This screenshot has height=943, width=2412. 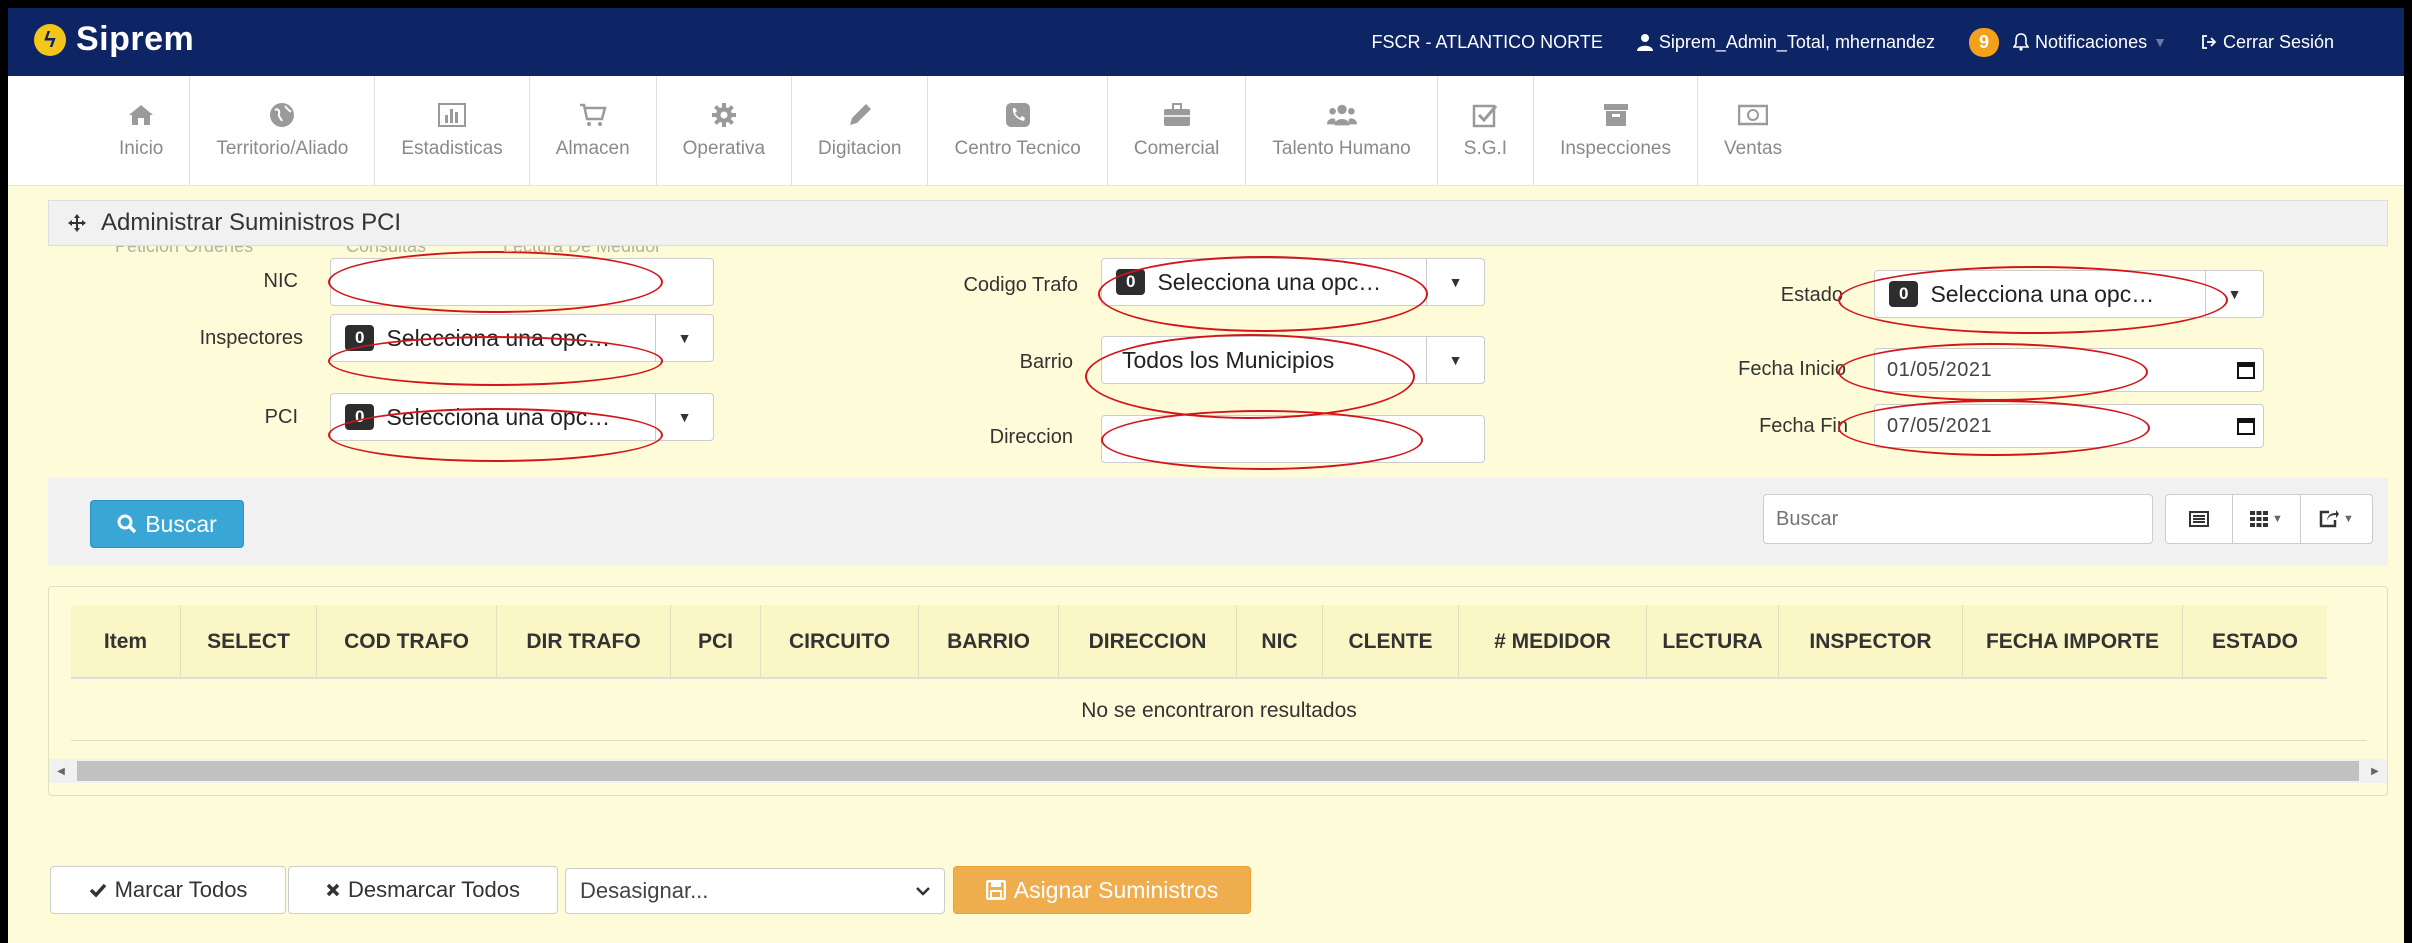 What do you see at coordinates (1792, 369) in the screenshot?
I see `fecha-inicio-label: Fecha Inicio` at bounding box center [1792, 369].